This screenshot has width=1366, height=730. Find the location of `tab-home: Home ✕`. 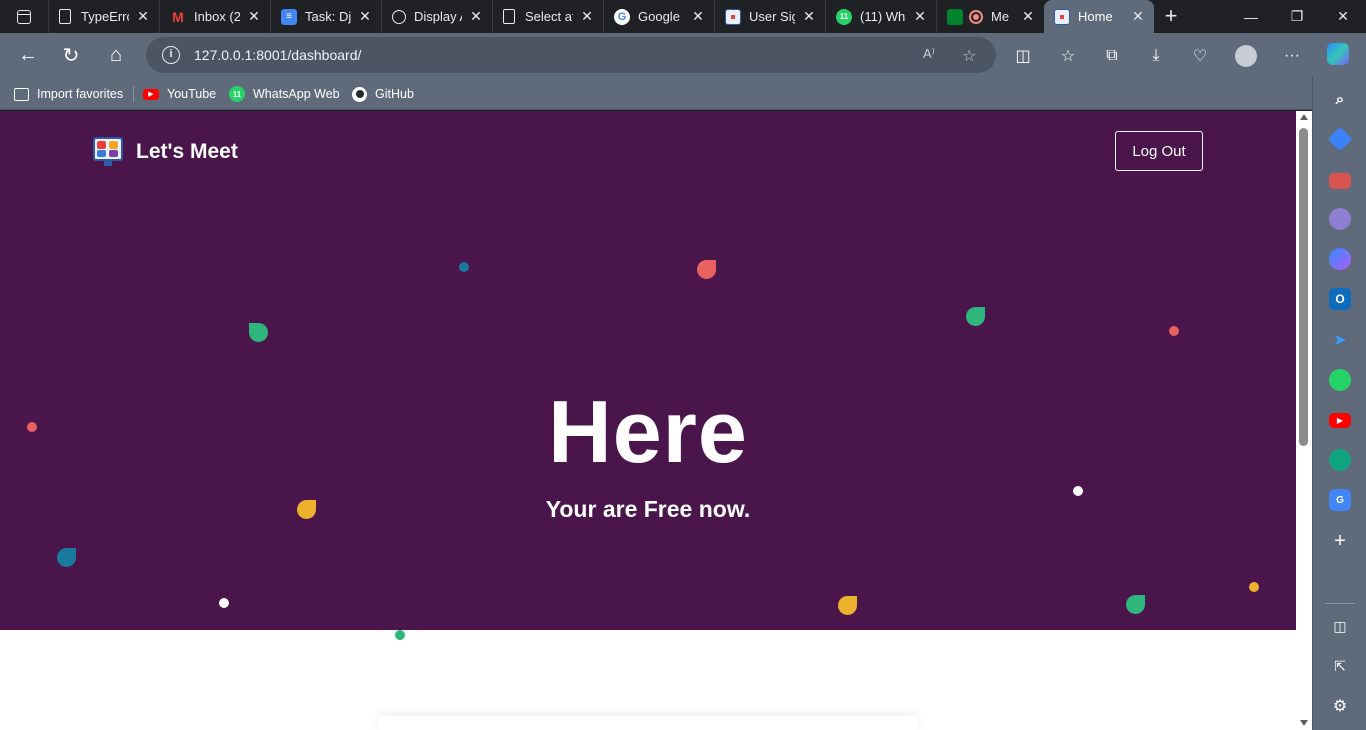

tab-home: Home ✕ is located at coordinates (1099, 16).